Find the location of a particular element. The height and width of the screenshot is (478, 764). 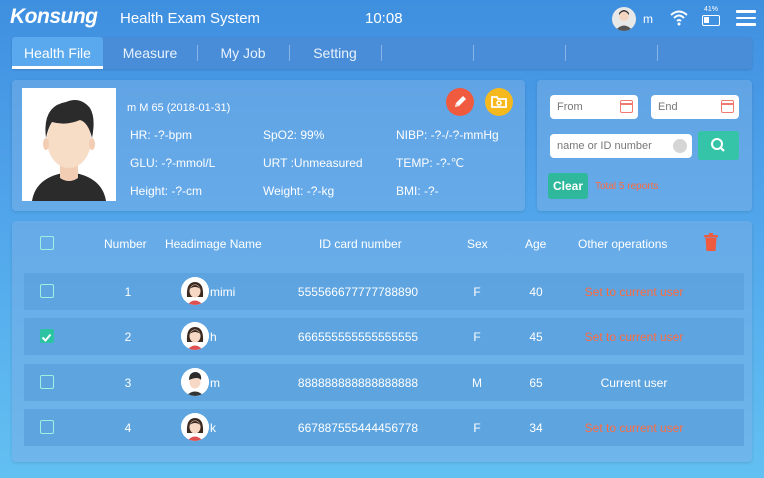

row-age: 40 is located at coordinates (536, 292).